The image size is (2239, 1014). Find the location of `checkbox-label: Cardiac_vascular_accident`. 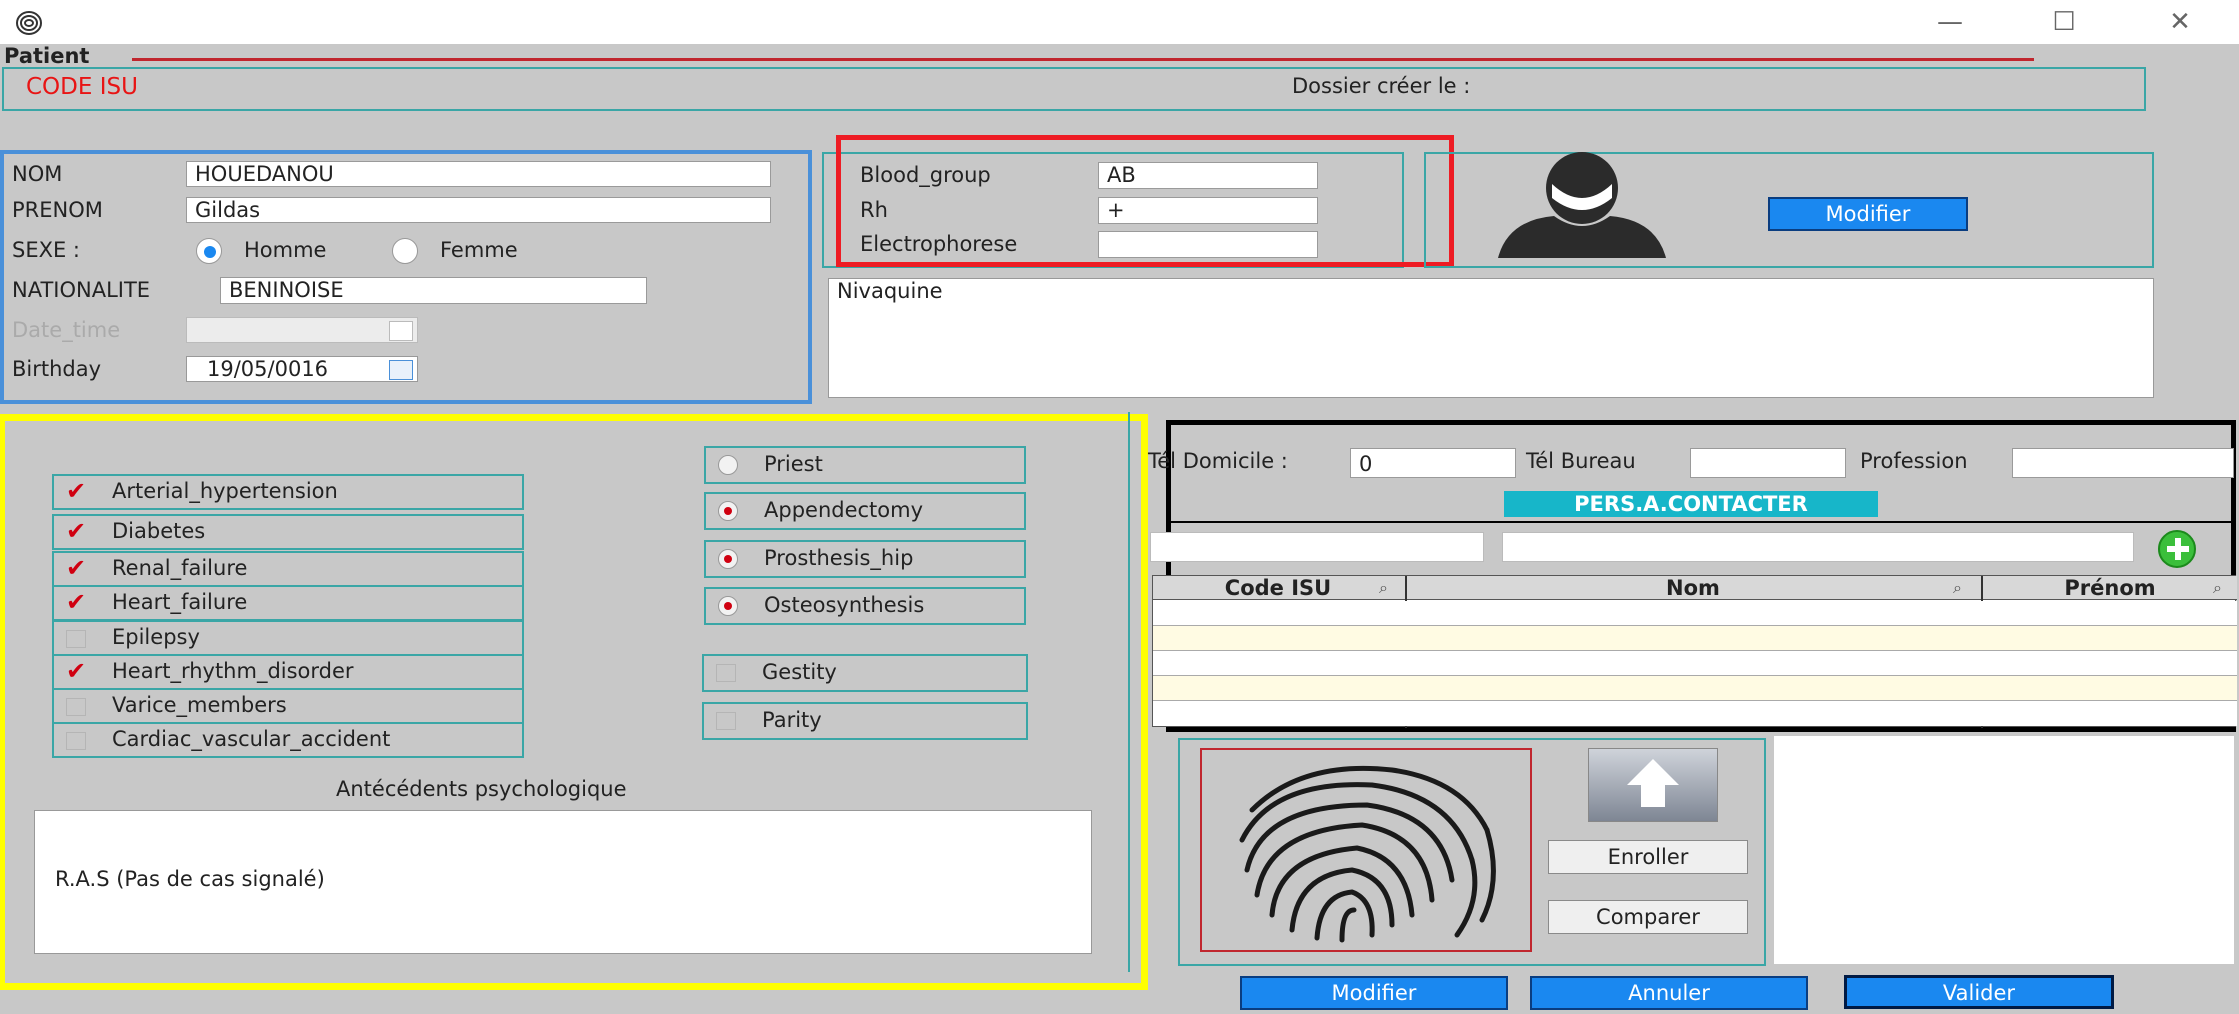

checkbox-label: Cardiac_vascular_accident is located at coordinates (251, 739).